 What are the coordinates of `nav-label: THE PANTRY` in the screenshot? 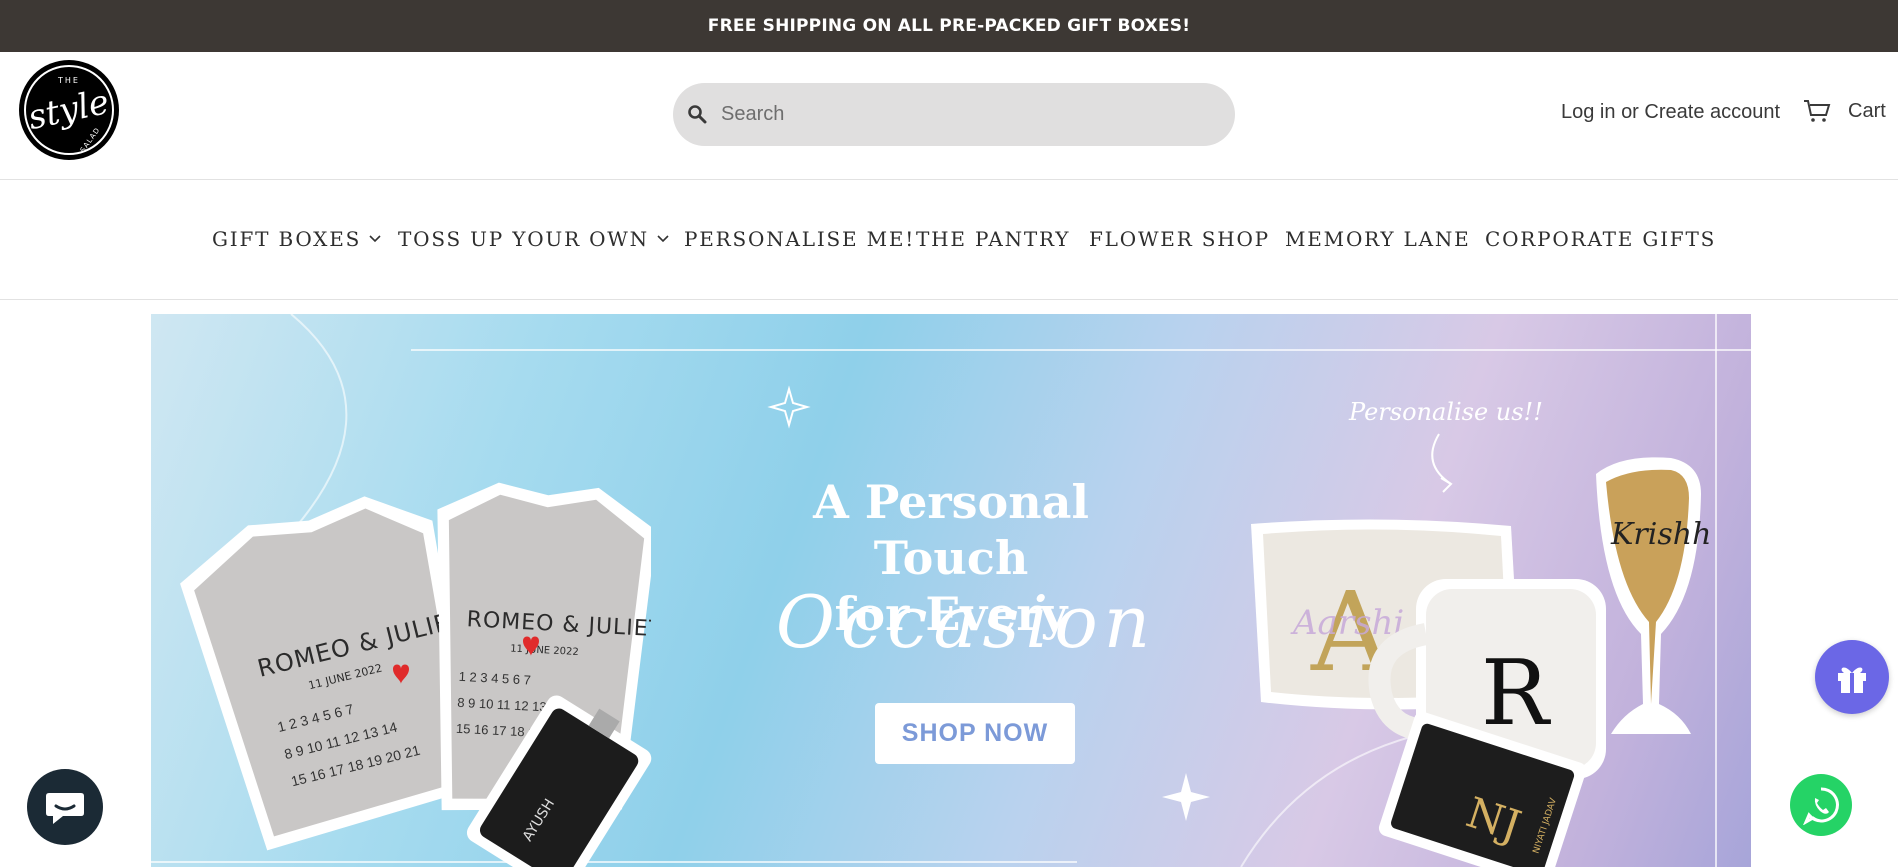 It's located at (993, 239).